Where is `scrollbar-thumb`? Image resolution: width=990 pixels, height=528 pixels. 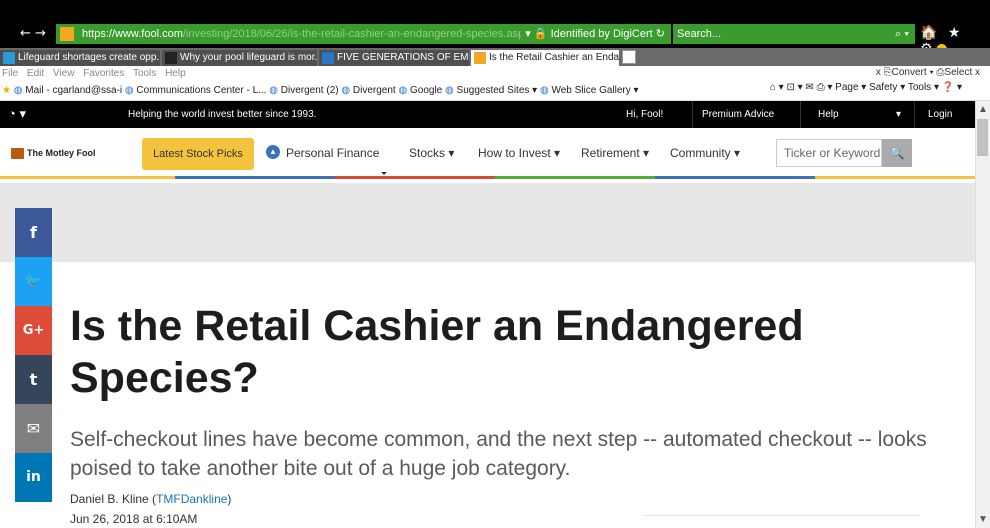
scrollbar-thumb is located at coordinates (982, 137).